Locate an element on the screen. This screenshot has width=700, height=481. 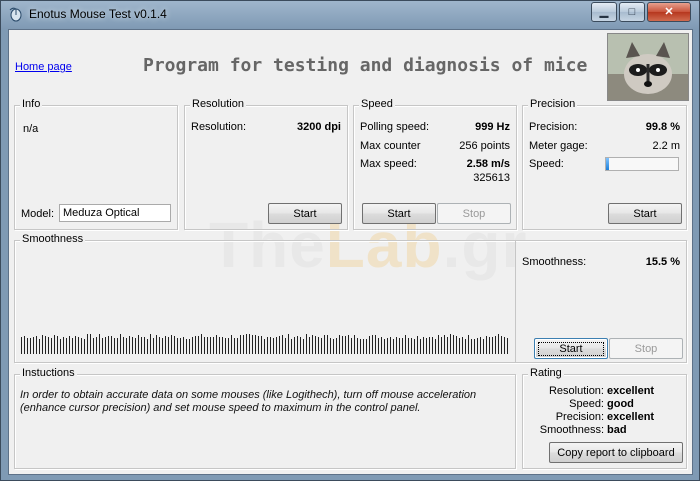
instructions-group-label: Instuctions is located at coordinates (48, 373).